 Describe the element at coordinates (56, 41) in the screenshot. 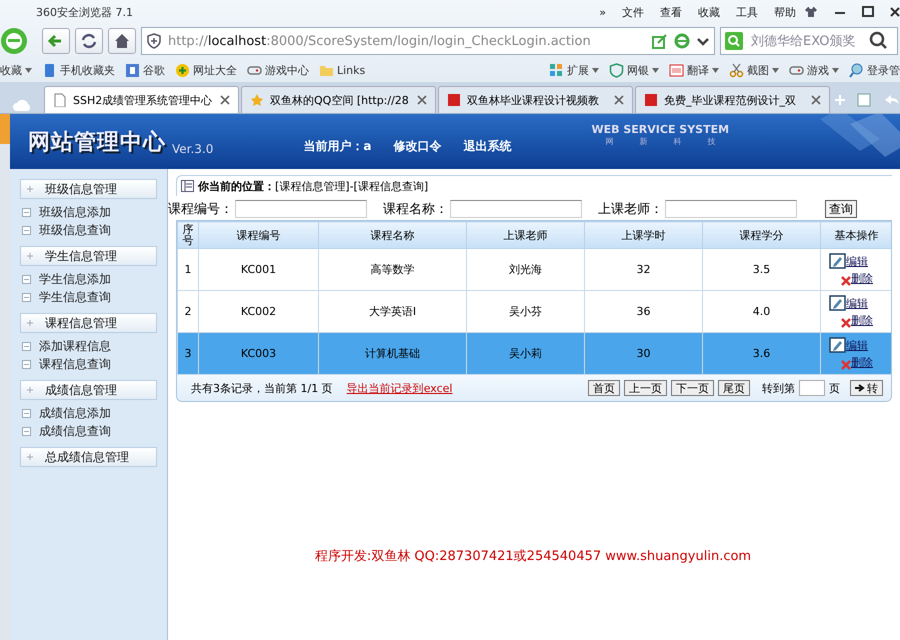

I see `back-button` at that location.